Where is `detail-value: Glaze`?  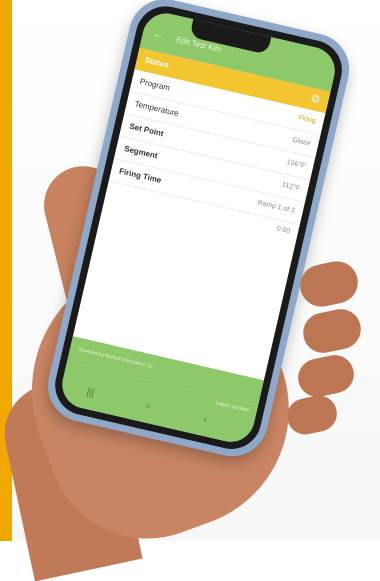 detail-value: Glaze is located at coordinates (301, 142).